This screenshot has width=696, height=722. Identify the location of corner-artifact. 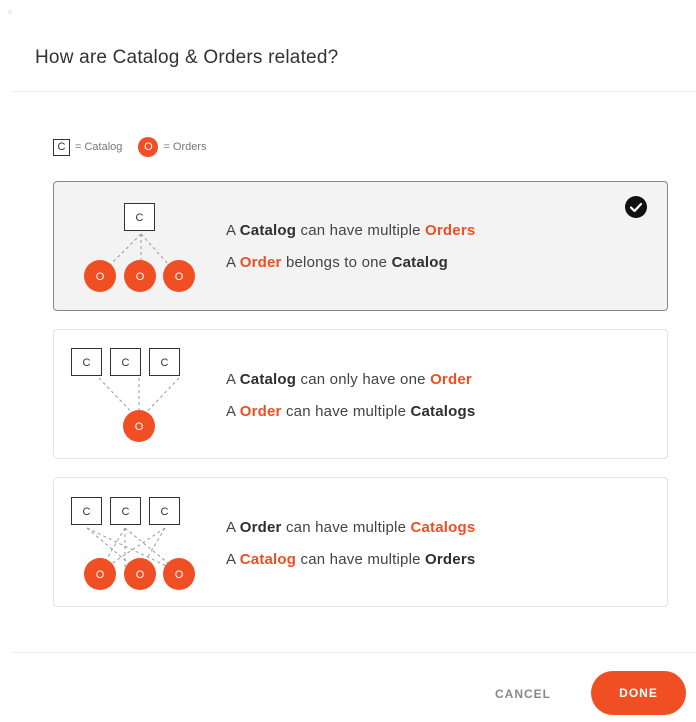
(10, 12).